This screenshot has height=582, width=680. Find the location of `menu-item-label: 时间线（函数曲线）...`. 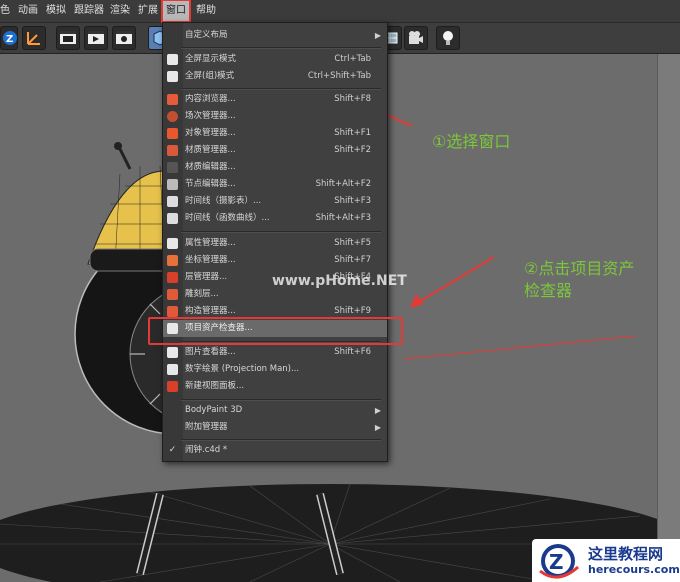

menu-item-label: 时间线（函数曲线）... is located at coordinates (227, 218).